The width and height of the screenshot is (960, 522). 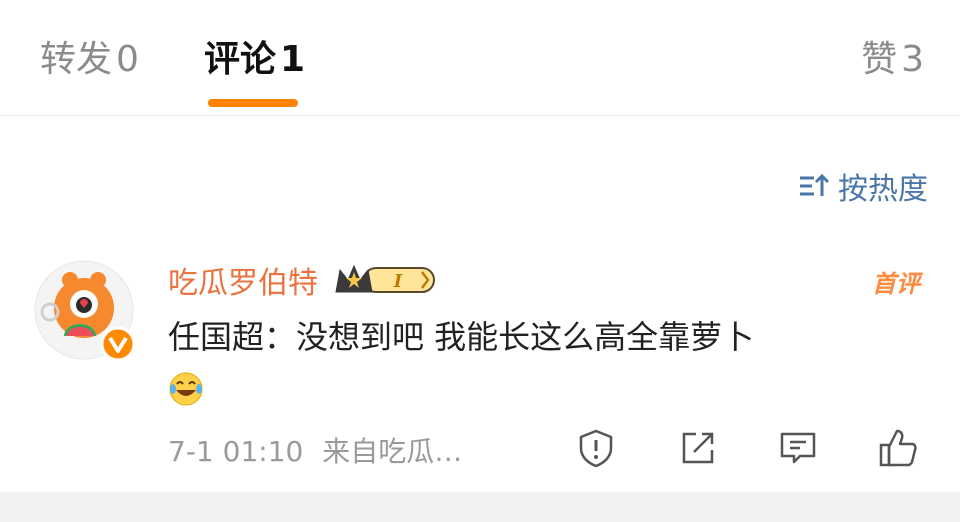 What do you see at coordinates (253, 103) in the screenshot?
I see `active-tab-indicator` at bounding box center [253, 103].